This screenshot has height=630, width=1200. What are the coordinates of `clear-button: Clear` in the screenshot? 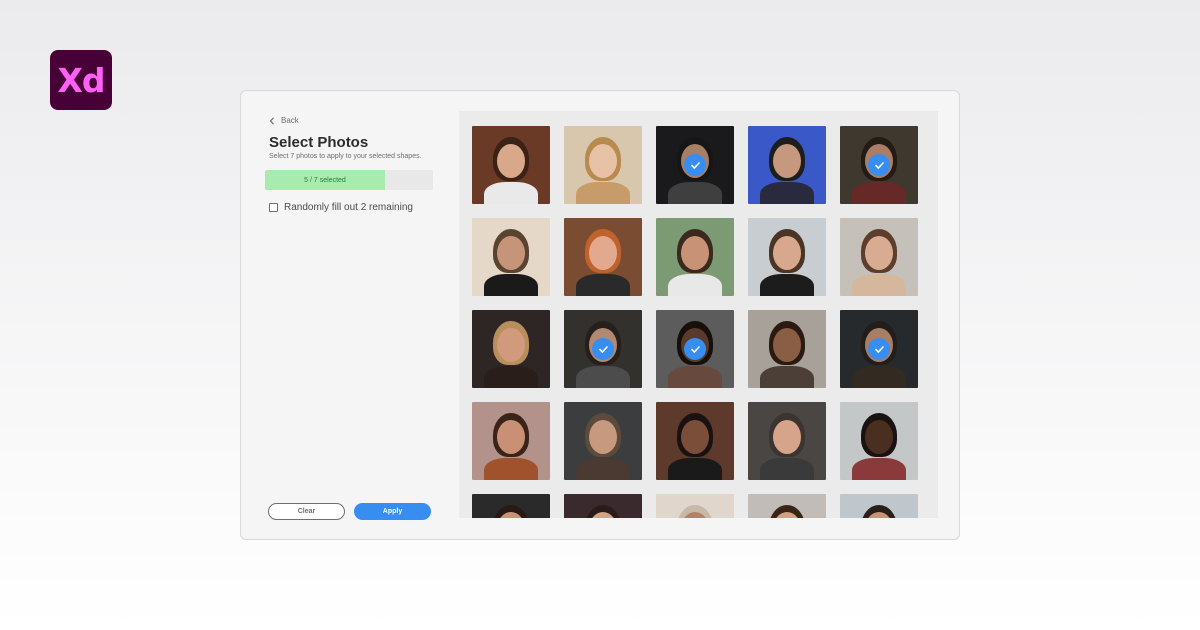 It's located at (306, 511).